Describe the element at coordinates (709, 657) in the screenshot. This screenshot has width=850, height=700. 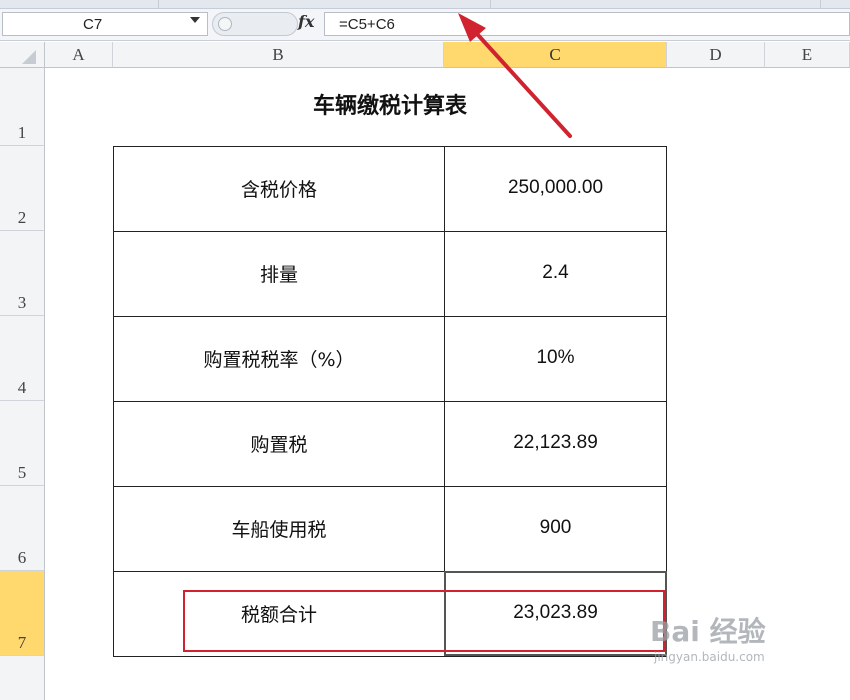
I see `watermark-url: jingyan.baidu.com` at that location.